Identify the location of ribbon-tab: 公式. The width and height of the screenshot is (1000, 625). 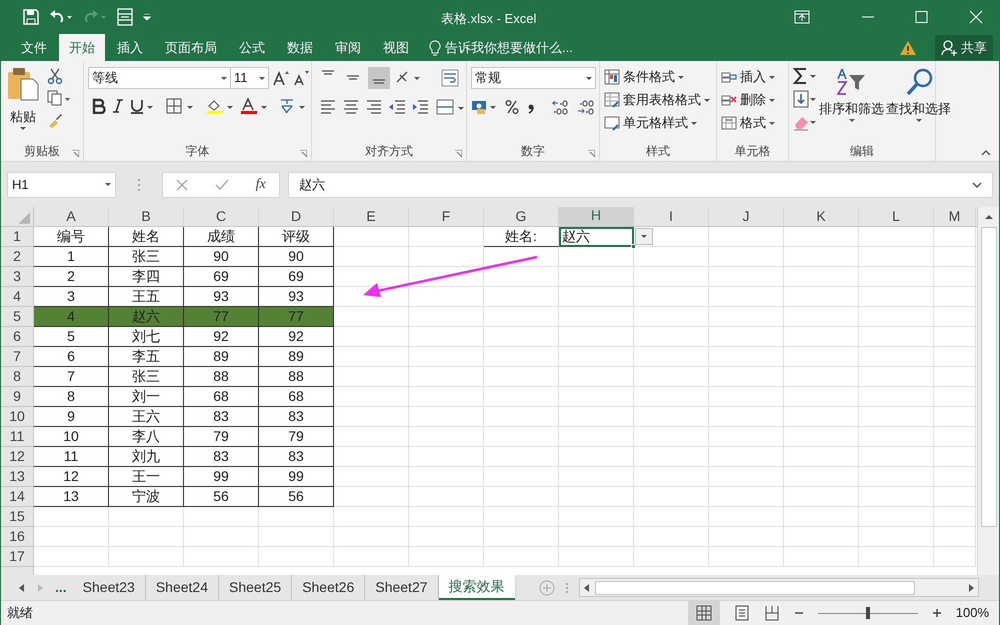
(252, 47).